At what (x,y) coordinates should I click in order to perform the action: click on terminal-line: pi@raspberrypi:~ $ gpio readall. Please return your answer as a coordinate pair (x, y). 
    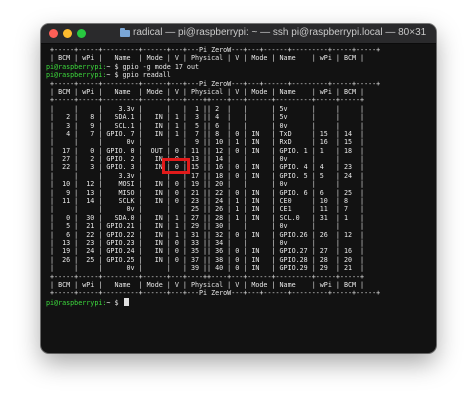
    Looking at the image, I should click on (241, 75).